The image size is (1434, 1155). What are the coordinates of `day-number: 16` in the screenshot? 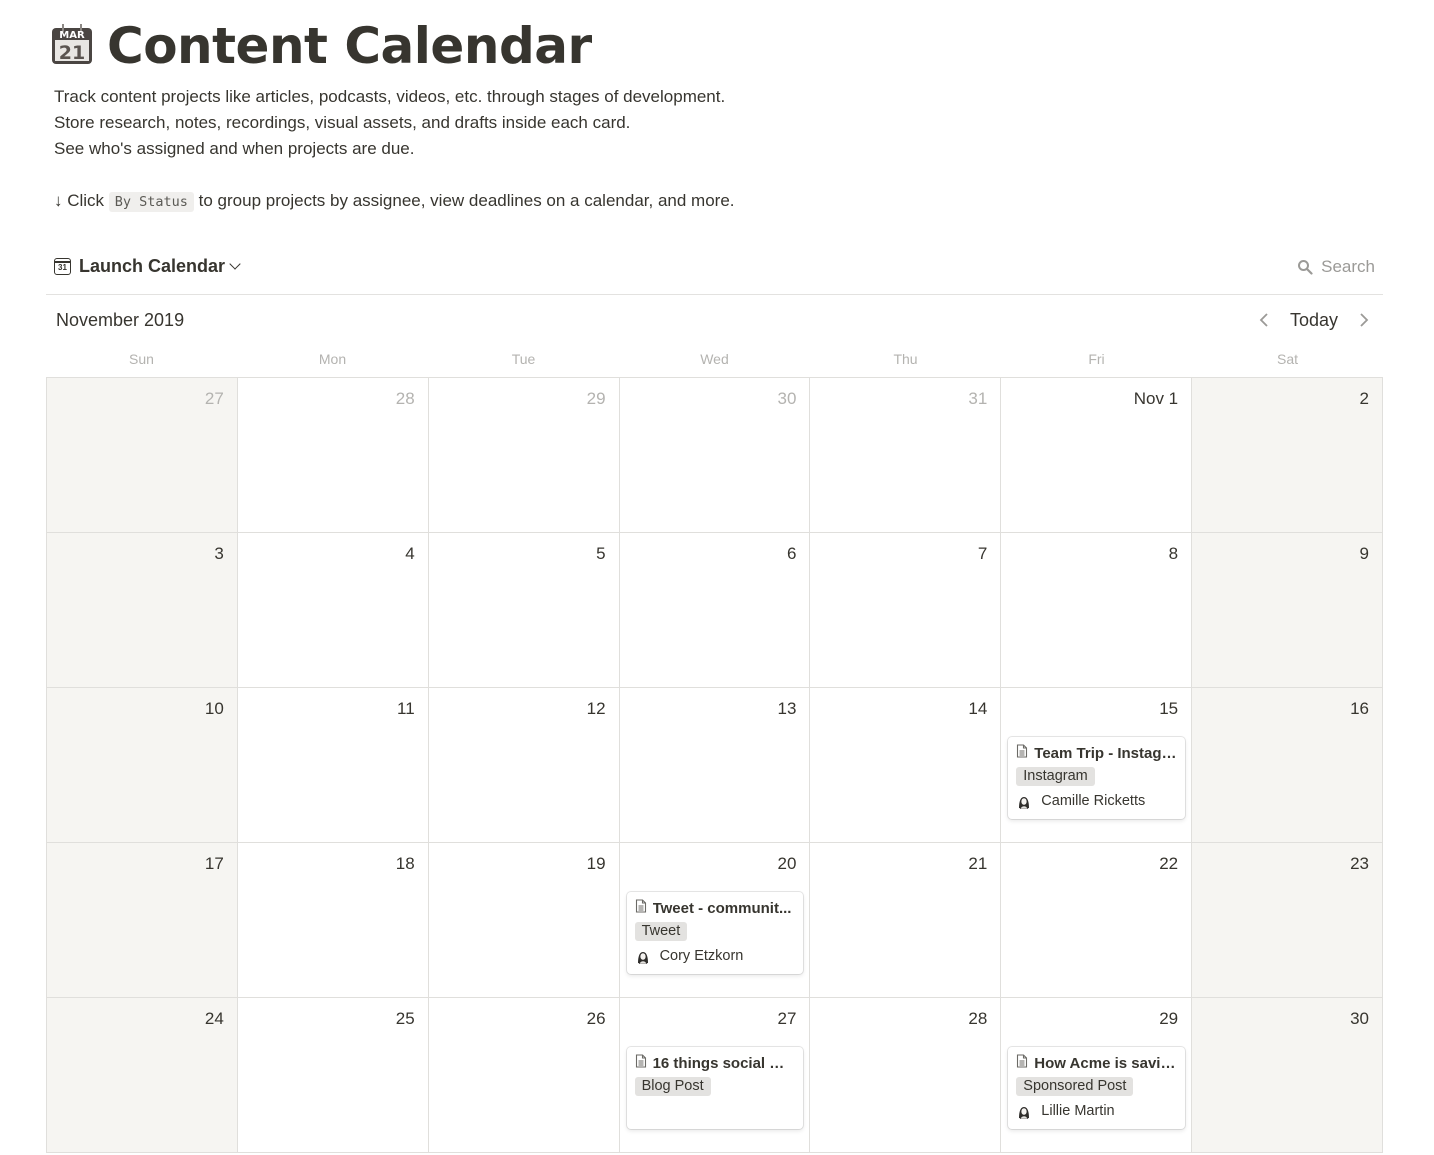 It's located at (1359, 708).